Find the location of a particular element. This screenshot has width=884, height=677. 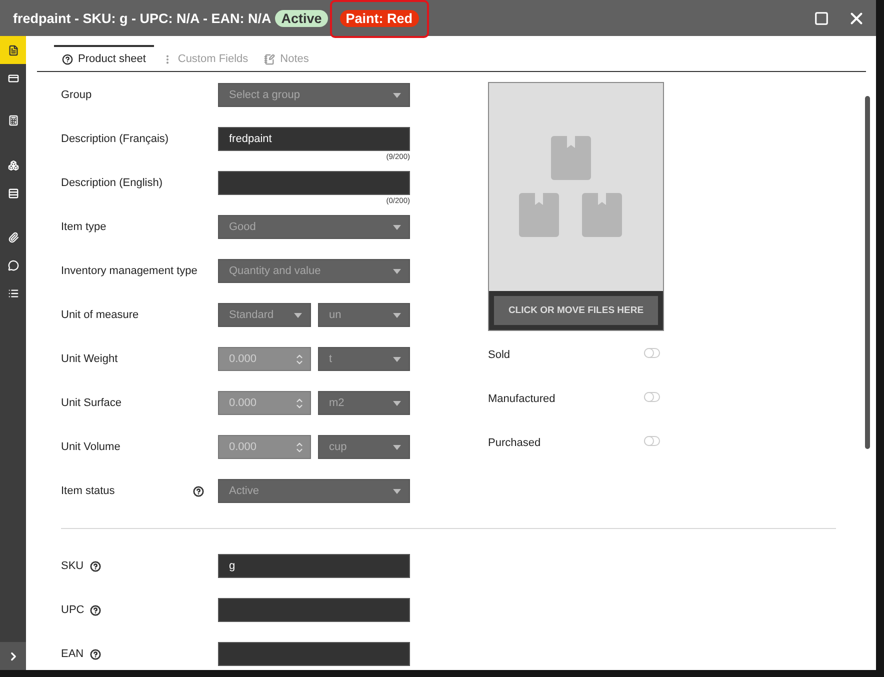

toggle-label: Purchased is located at coordinates (514, 443).